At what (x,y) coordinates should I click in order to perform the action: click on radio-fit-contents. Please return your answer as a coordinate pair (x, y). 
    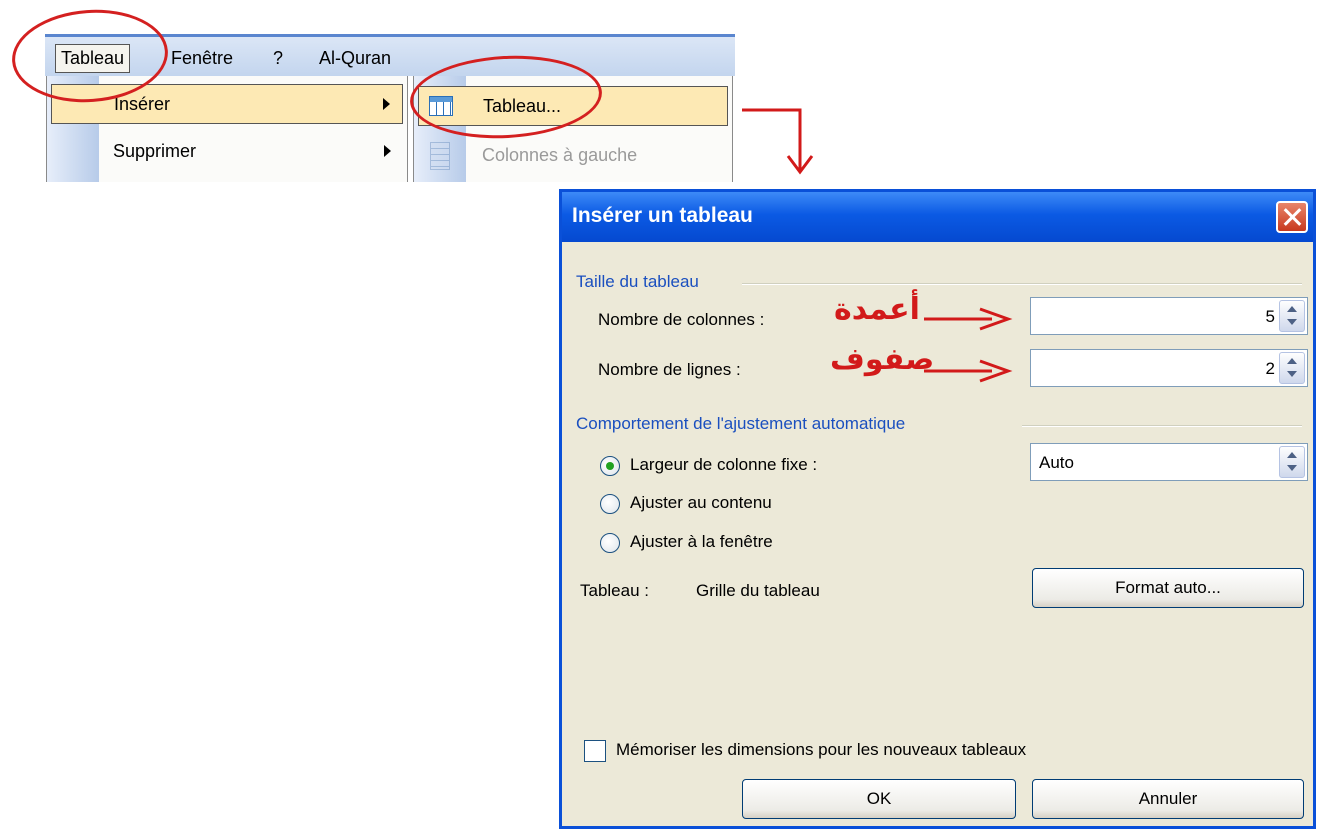
    Looking at the image, I should click on (610, 504).